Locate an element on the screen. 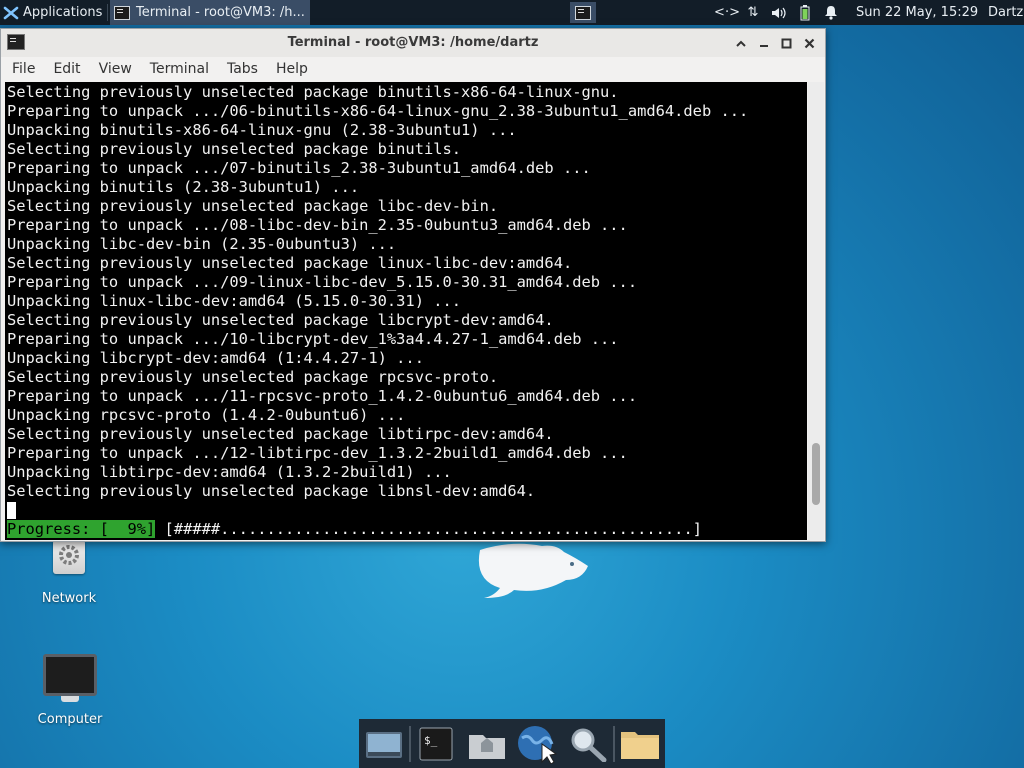 Image resolution: width=1024 pixels, height=768 pixels. applications-menu-button: Applications is located at coordinates (54, 12).